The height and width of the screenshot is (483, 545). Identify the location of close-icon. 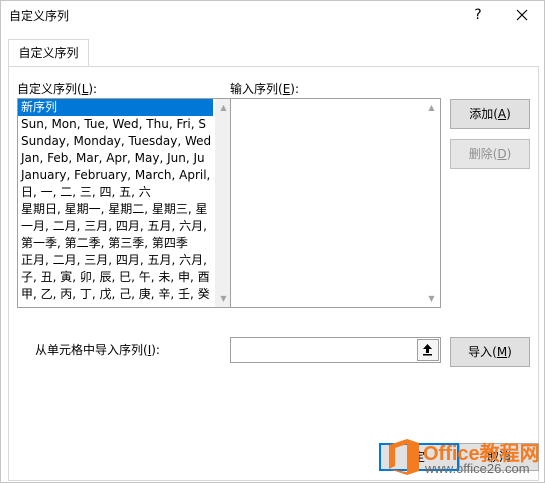
(522, 15).